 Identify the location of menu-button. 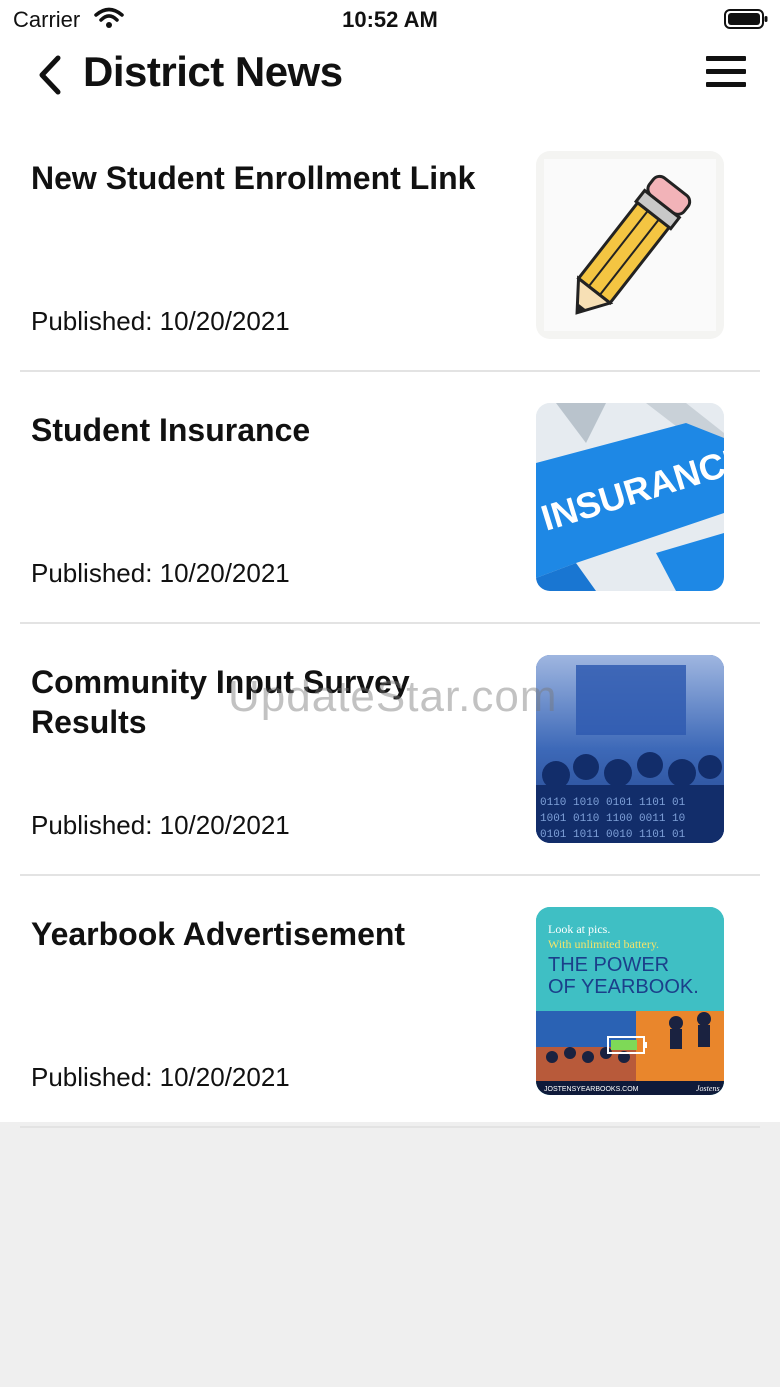
(726, 74).